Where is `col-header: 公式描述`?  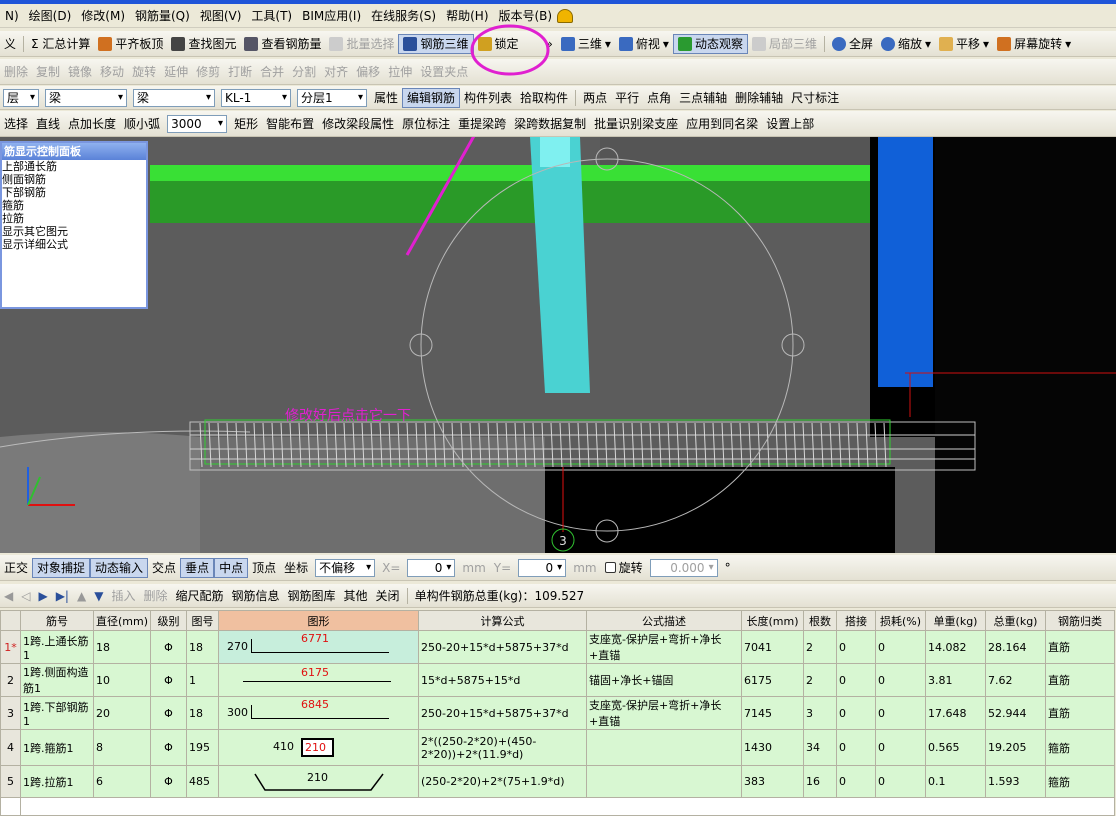 col-header: 公式描述 is located at coordinates (664, 620).